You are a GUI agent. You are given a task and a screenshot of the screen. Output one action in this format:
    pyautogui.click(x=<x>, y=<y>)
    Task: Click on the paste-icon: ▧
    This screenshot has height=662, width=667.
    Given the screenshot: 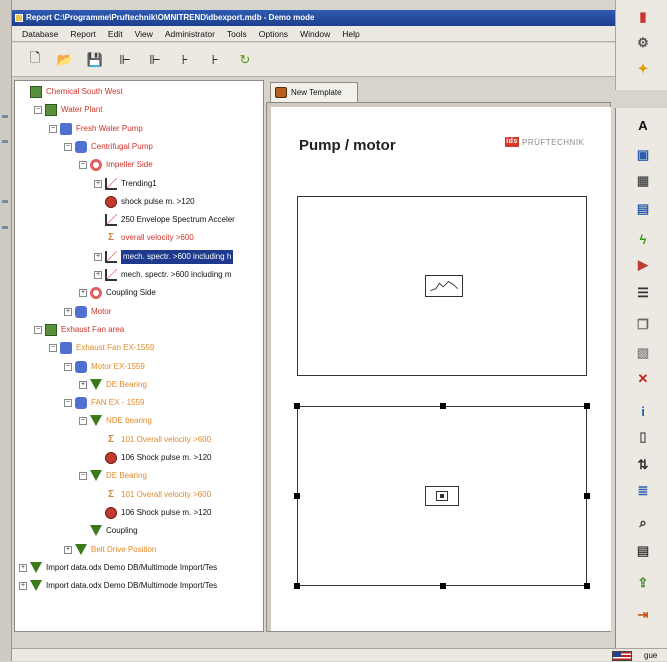 What is the action you would take?
    pyautogui.click(x=643, y=353)
    